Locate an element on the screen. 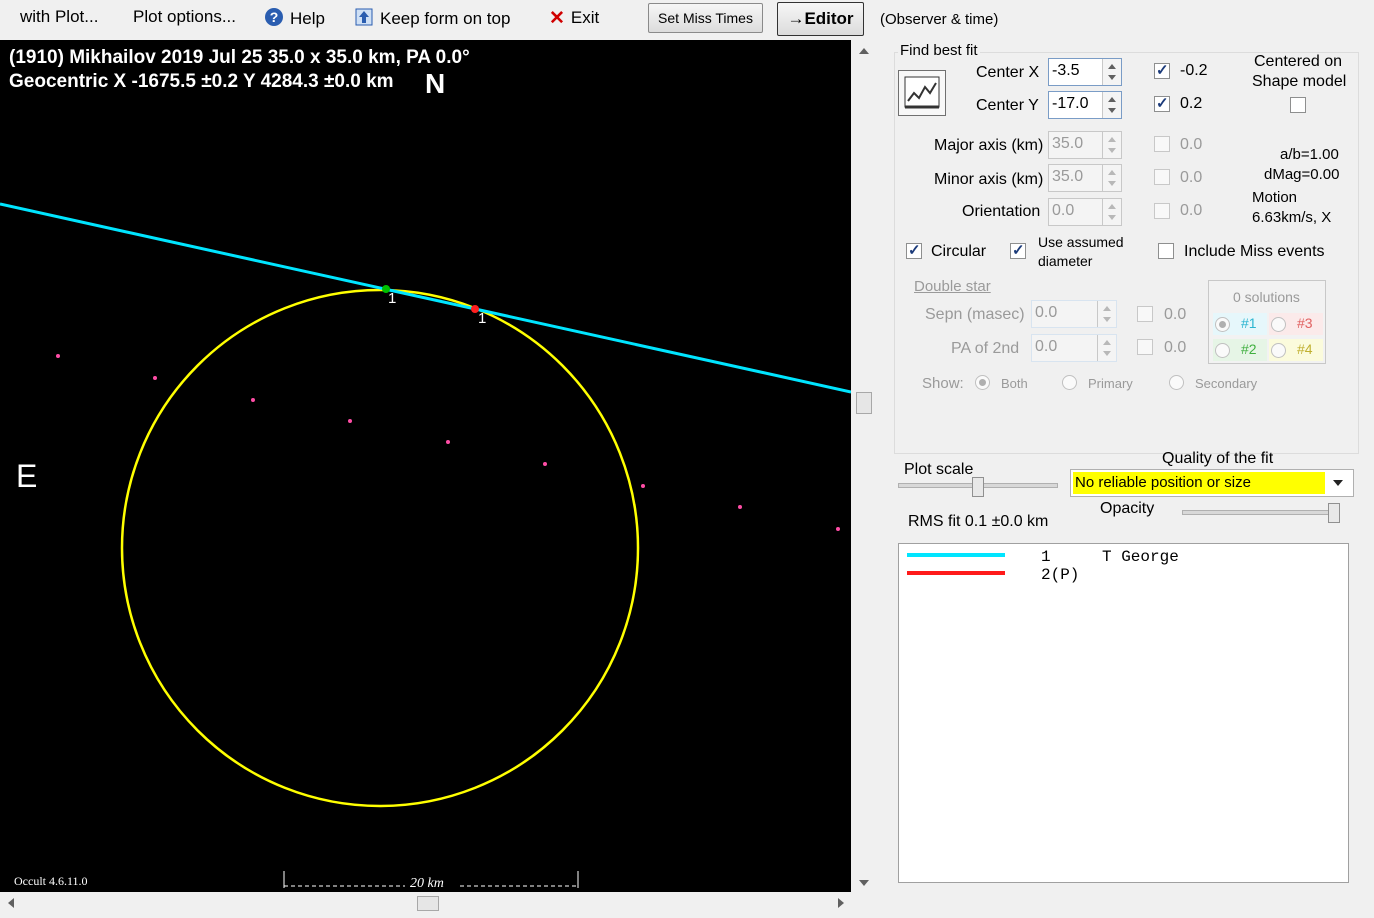 Image resolution: width=1374 pixels, height=918 pixels. menu-help: ? Help is located at coordinates (294, 19).